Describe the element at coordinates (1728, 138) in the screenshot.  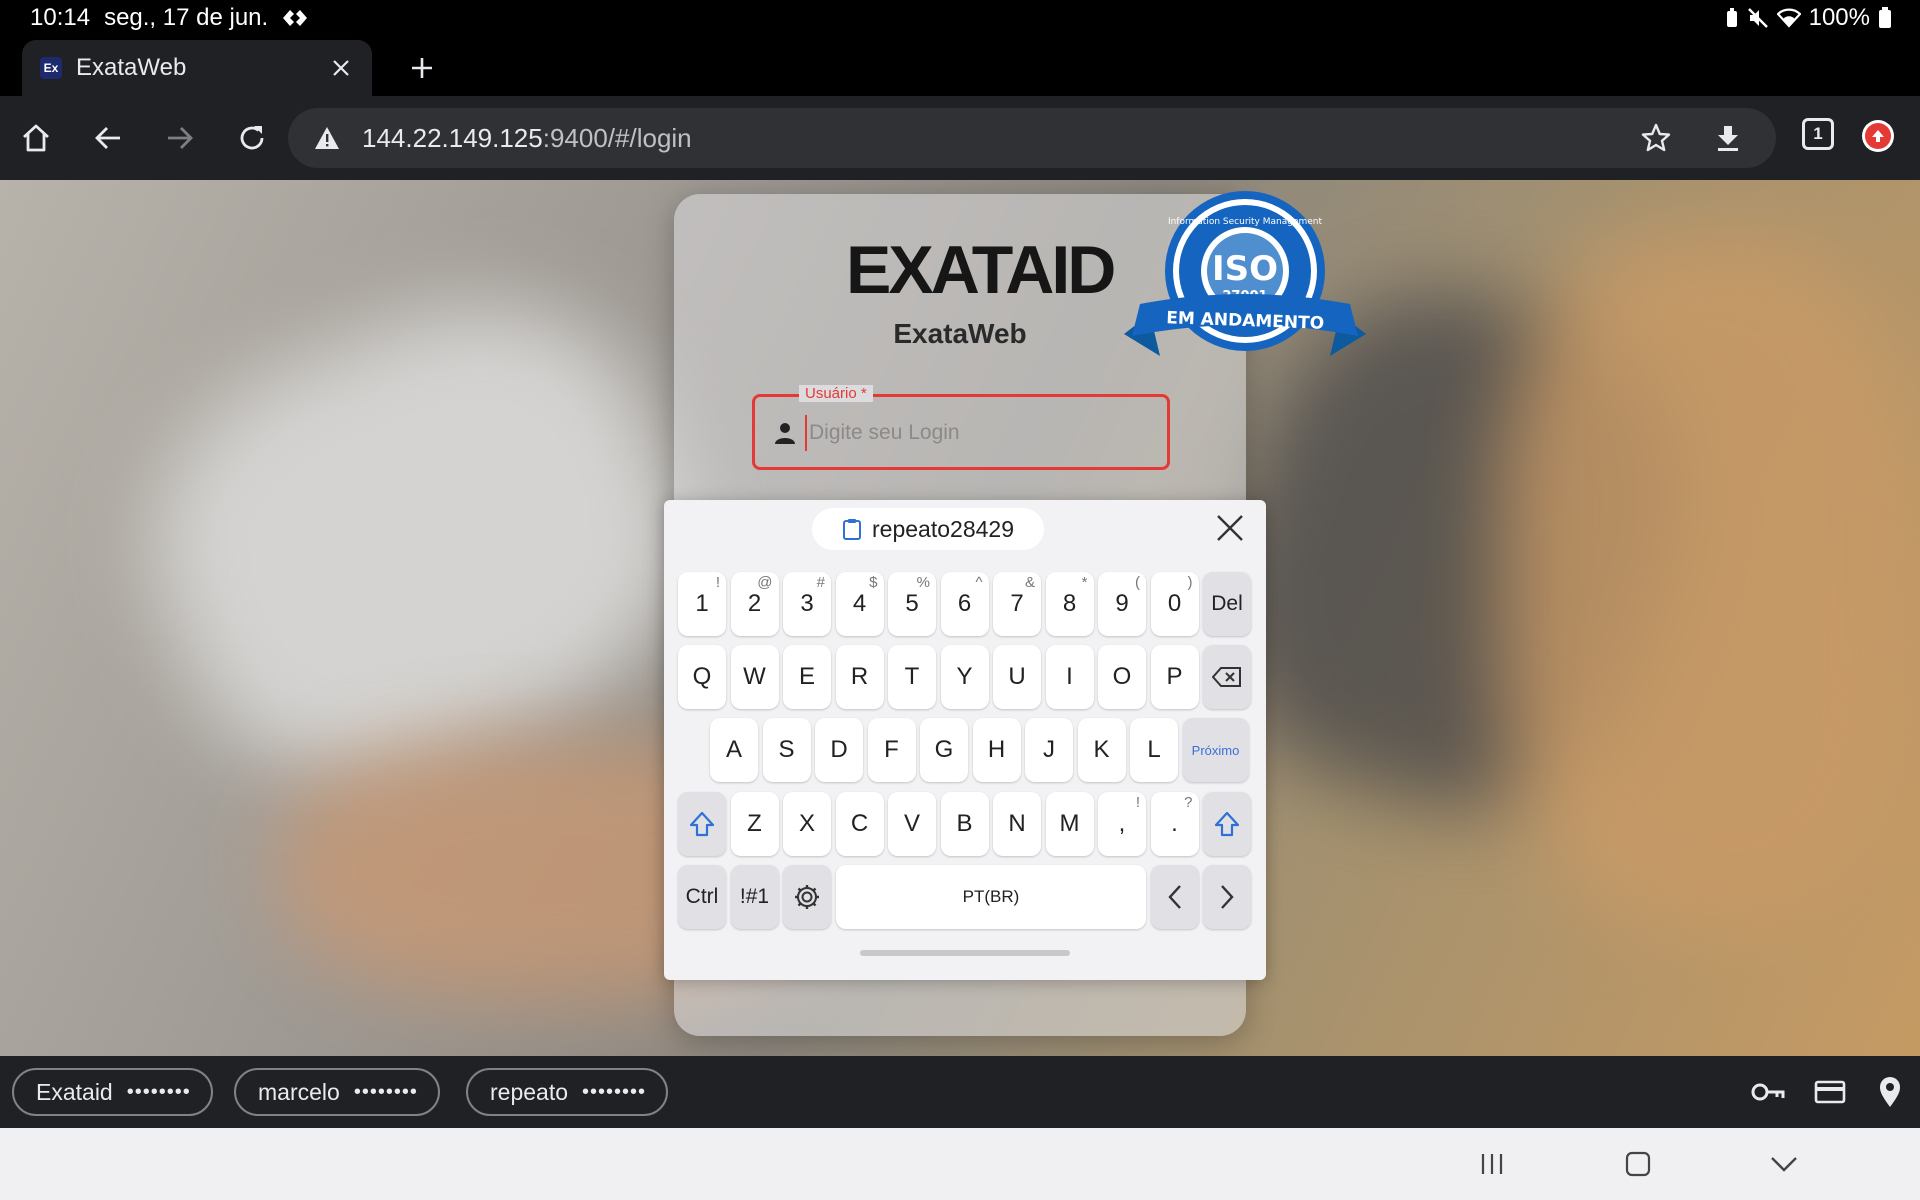
I see `download-button` at that location.